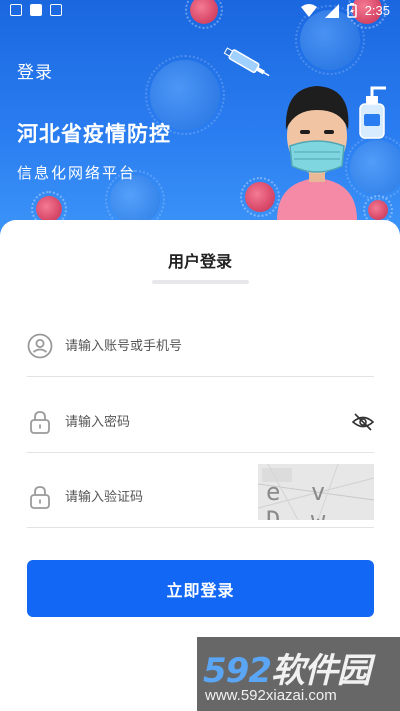  What do you see at coordinates (331, 10) in the screenshot?
I see `signal-icon` at bounding box center [331, 10].